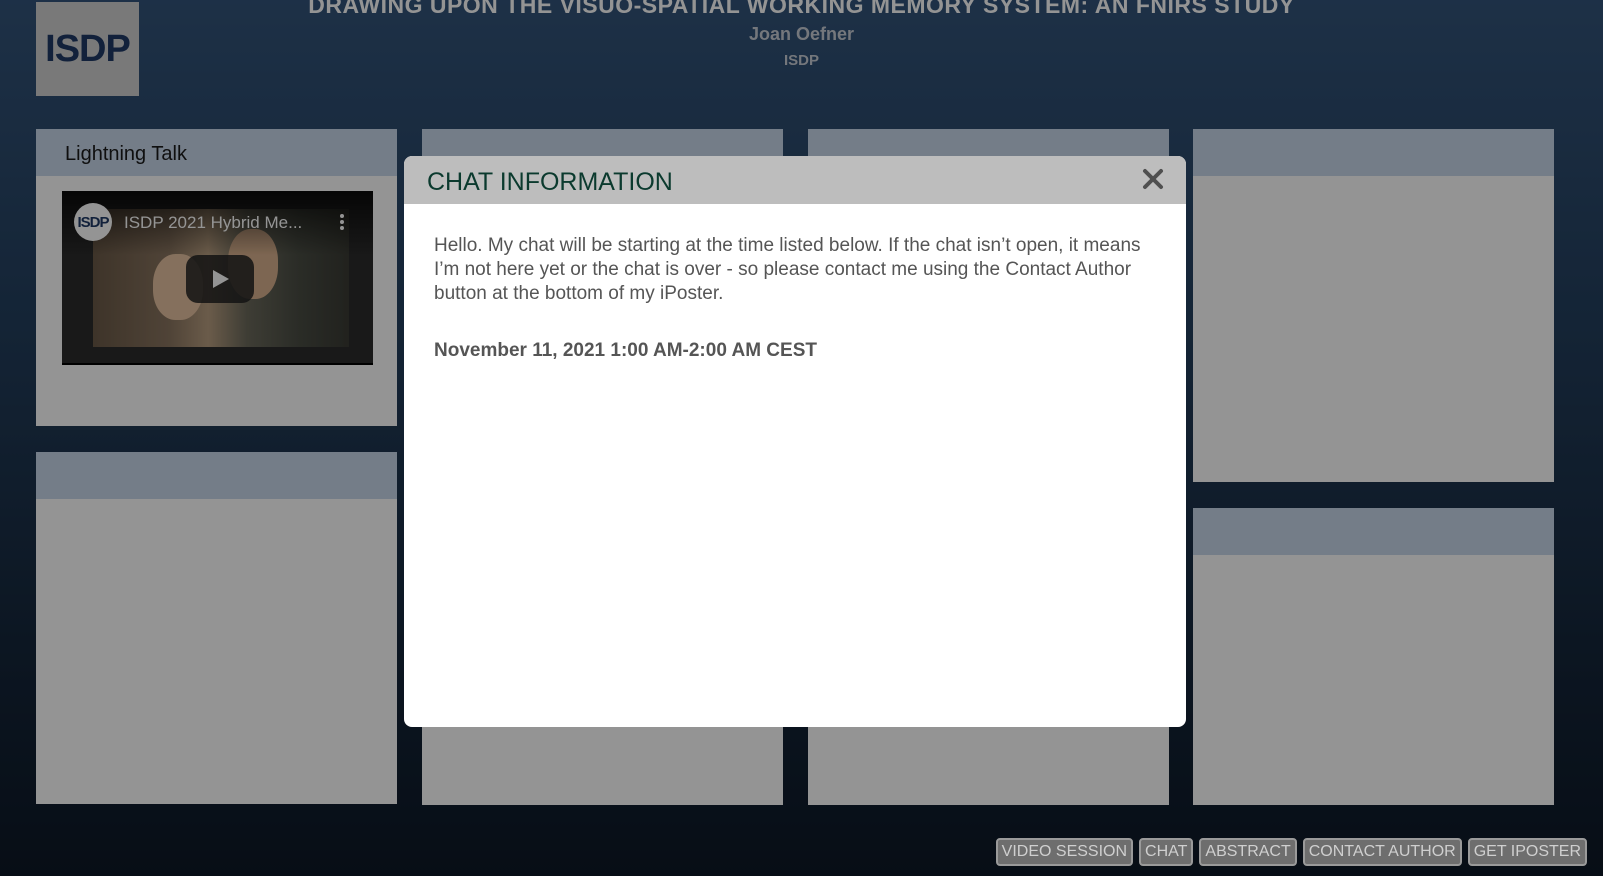 Image resolution: width=1603 pixels, height=876 pixels. Describe the element at coordinates (1166, 852) in the screenshot. I see `chat-button: CHAT` at that location.